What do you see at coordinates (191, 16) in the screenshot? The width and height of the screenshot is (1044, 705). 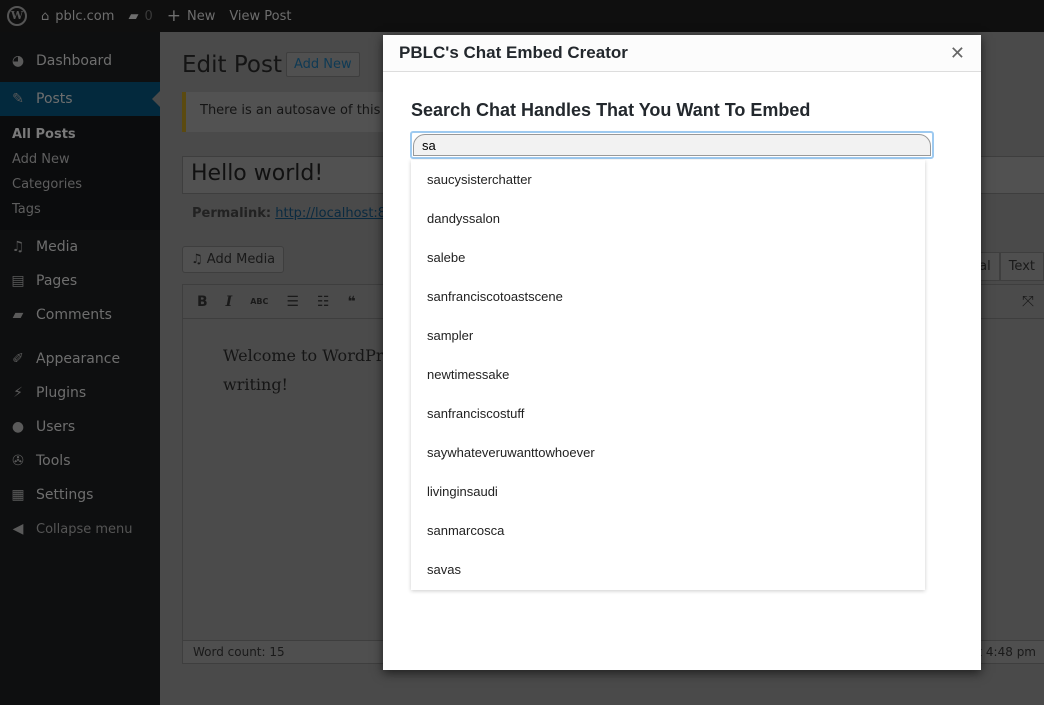 I see `new-link: + New` at bounding box center [191, 16].